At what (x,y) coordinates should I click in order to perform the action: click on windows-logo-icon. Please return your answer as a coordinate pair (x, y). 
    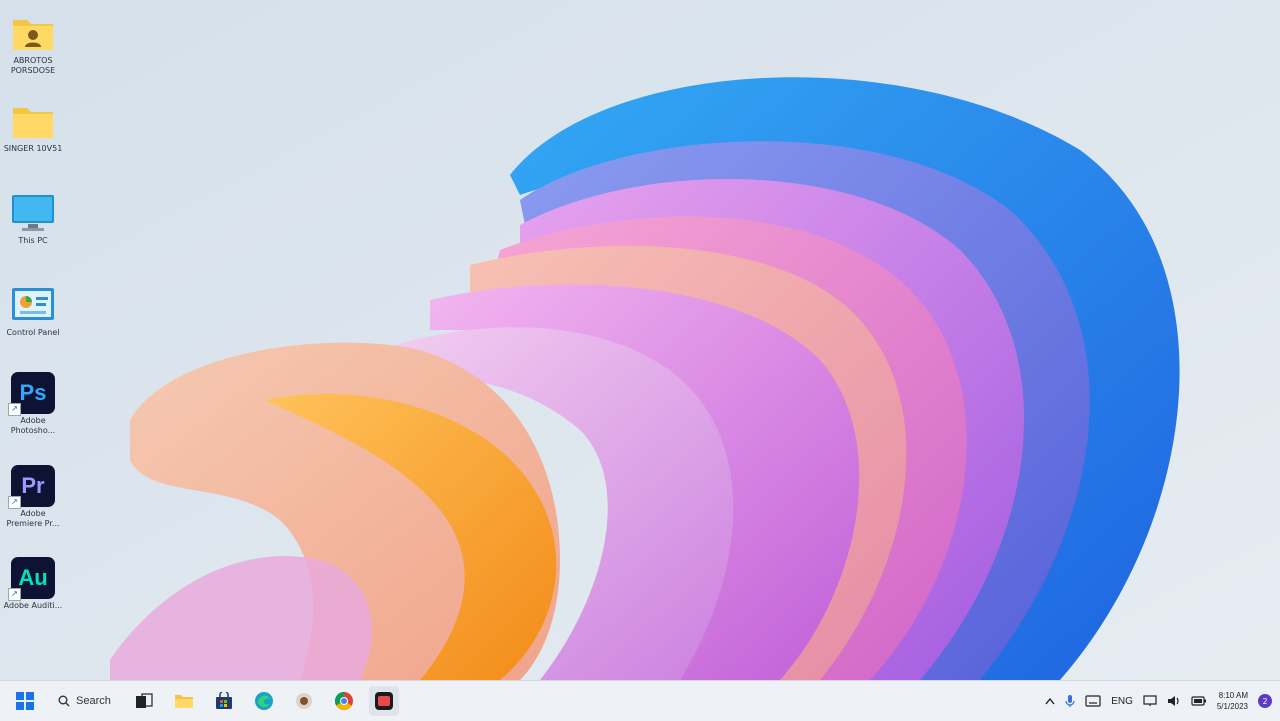
    Looking at the image, I should click on (25, 701).